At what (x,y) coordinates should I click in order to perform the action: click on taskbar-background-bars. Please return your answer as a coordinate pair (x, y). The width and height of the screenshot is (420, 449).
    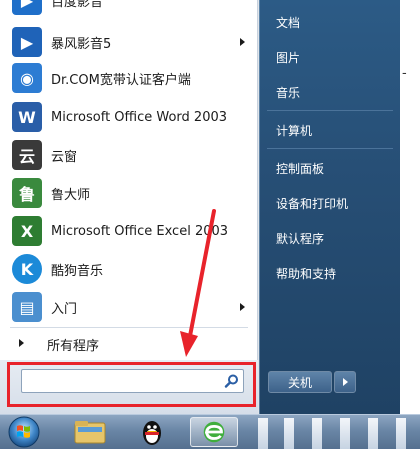
    Looking at the image, I should click on (337, 433).